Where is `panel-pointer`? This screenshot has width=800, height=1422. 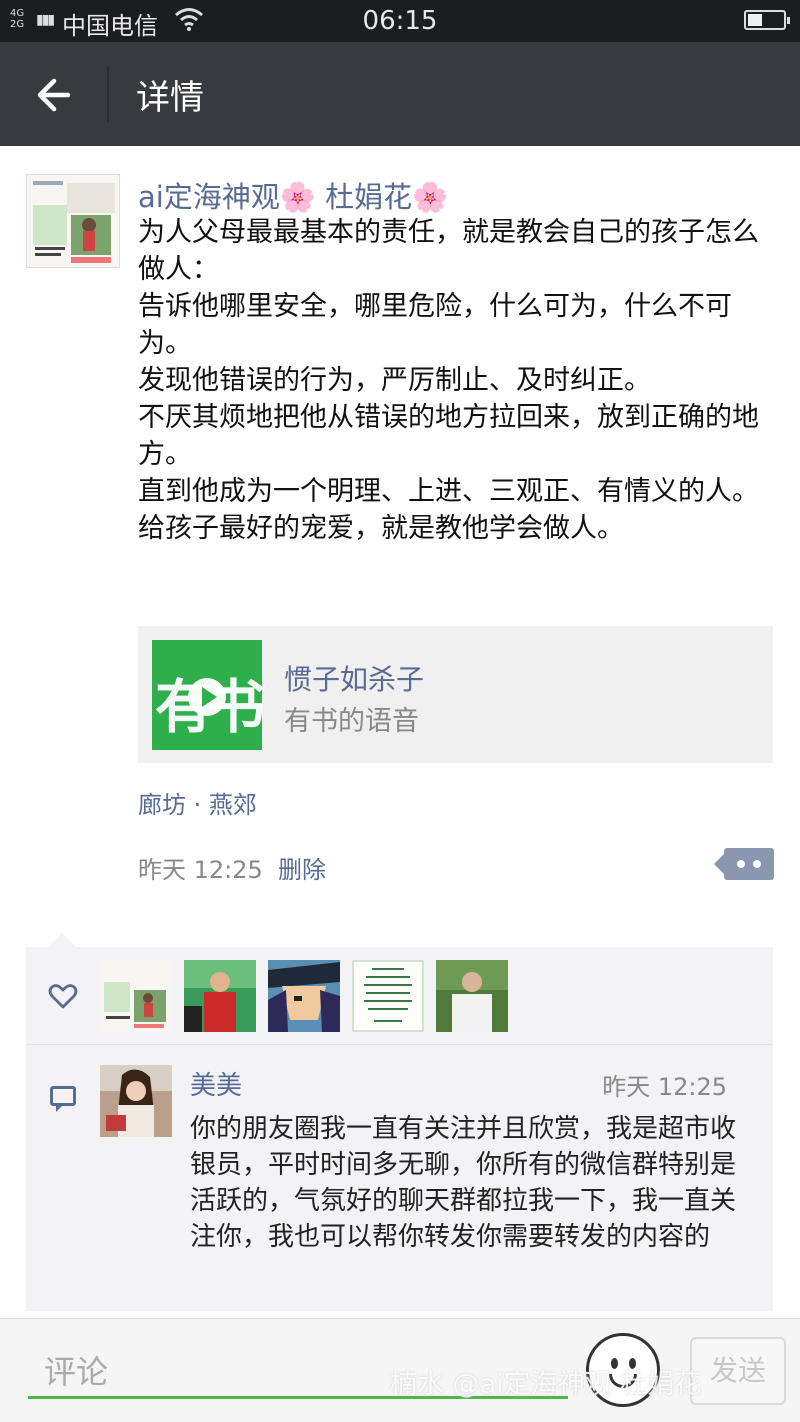 panel-pointer is located at coordinates (62, 940).